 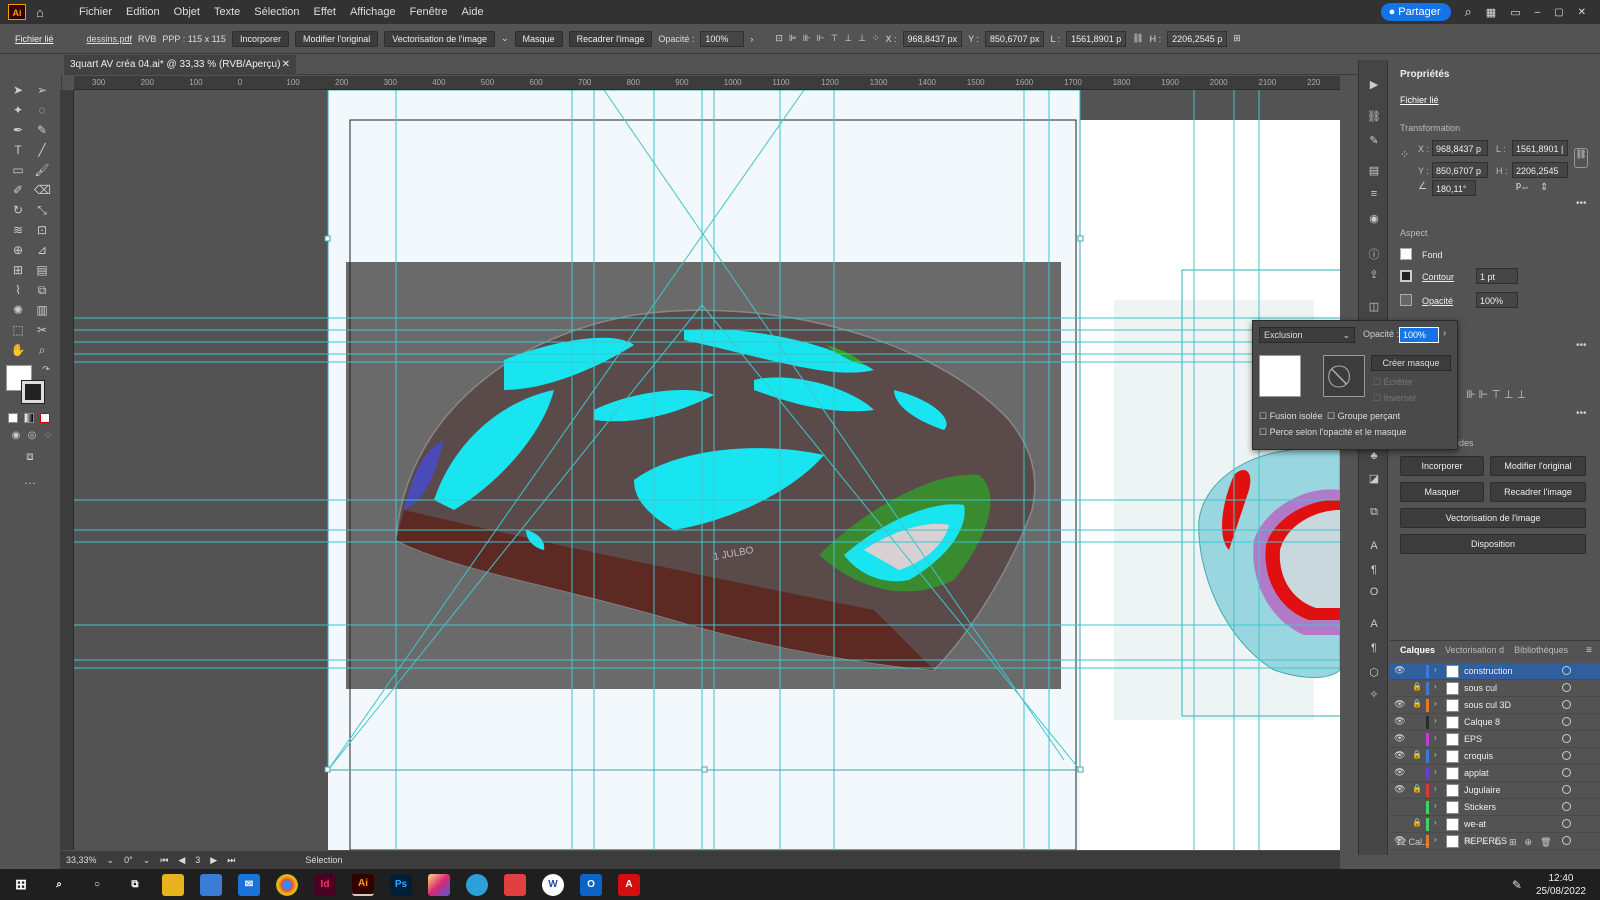 I want to click on warp-tool-icon: ≋, so click(x=18, y=230).